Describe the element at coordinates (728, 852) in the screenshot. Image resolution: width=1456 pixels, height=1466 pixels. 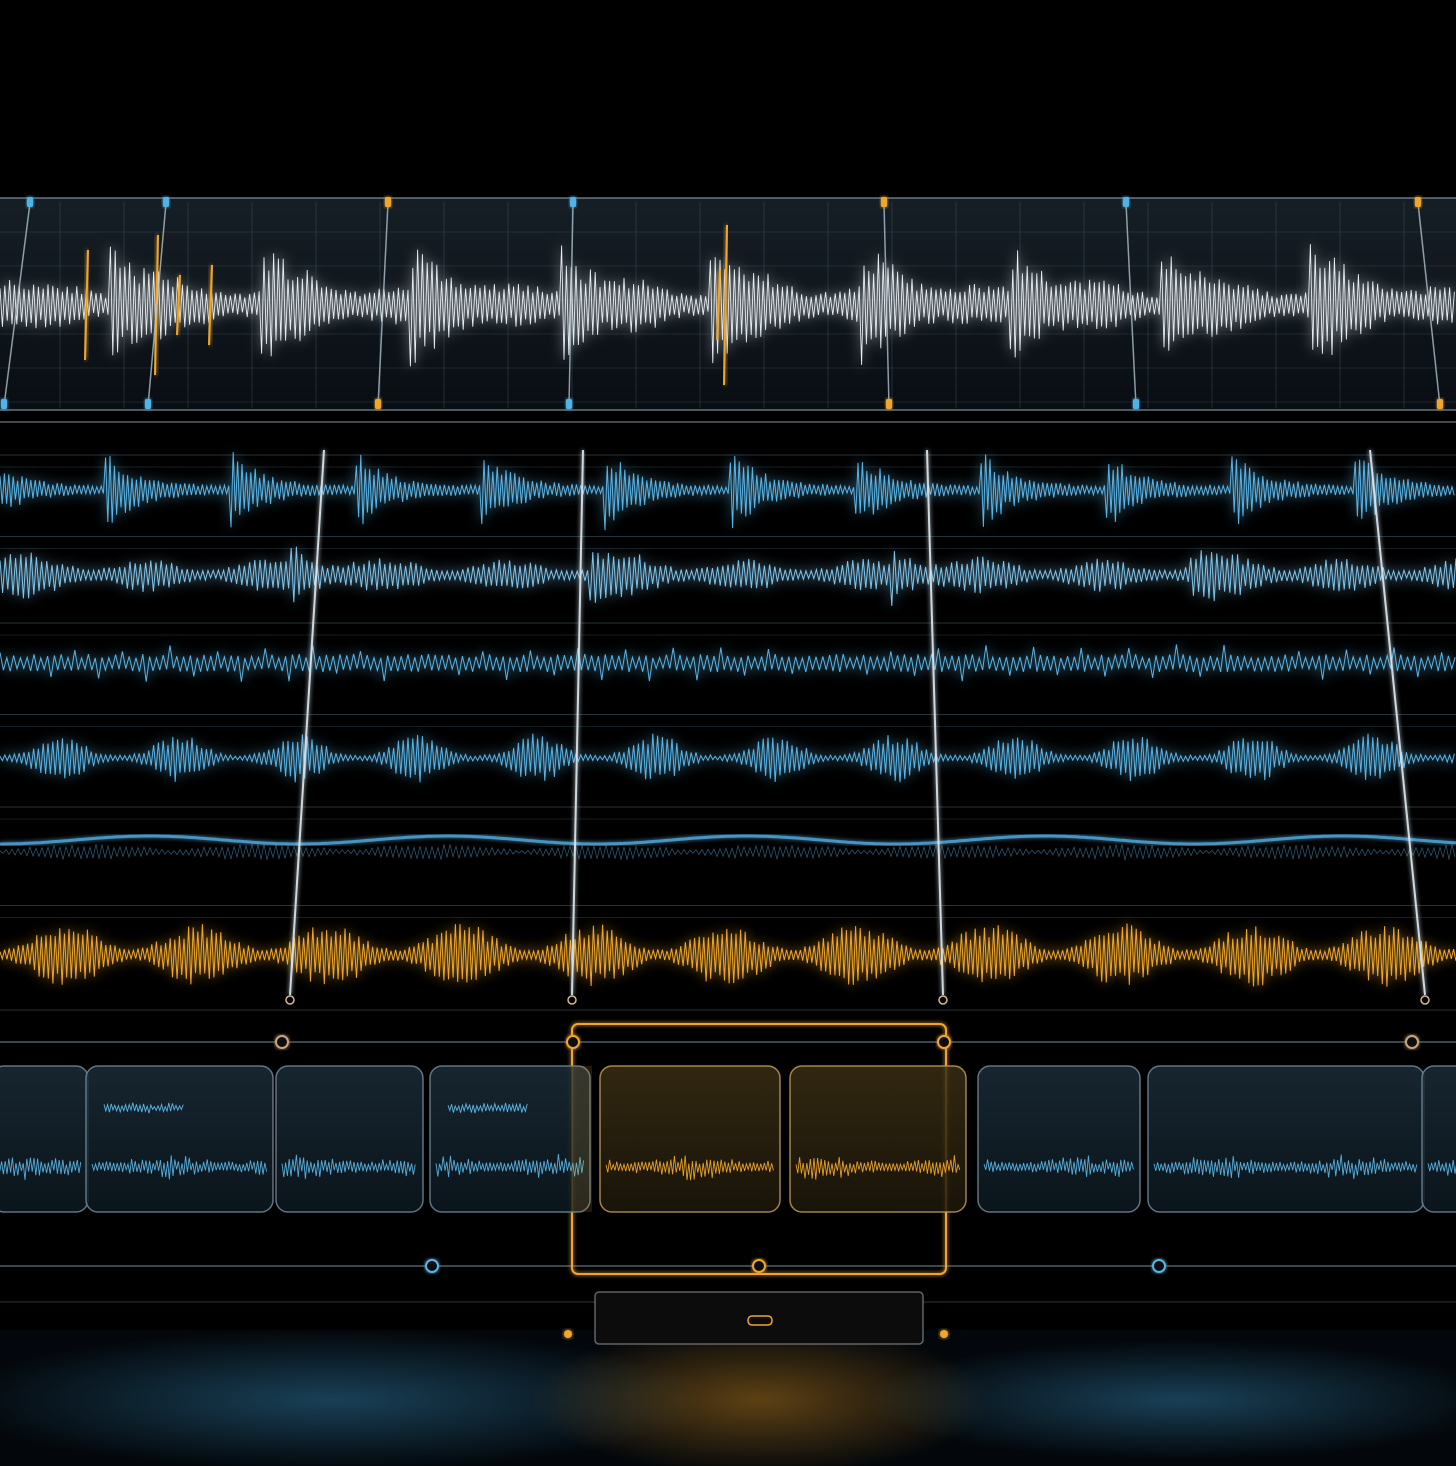
I see `track-waveform-detail` at that location.